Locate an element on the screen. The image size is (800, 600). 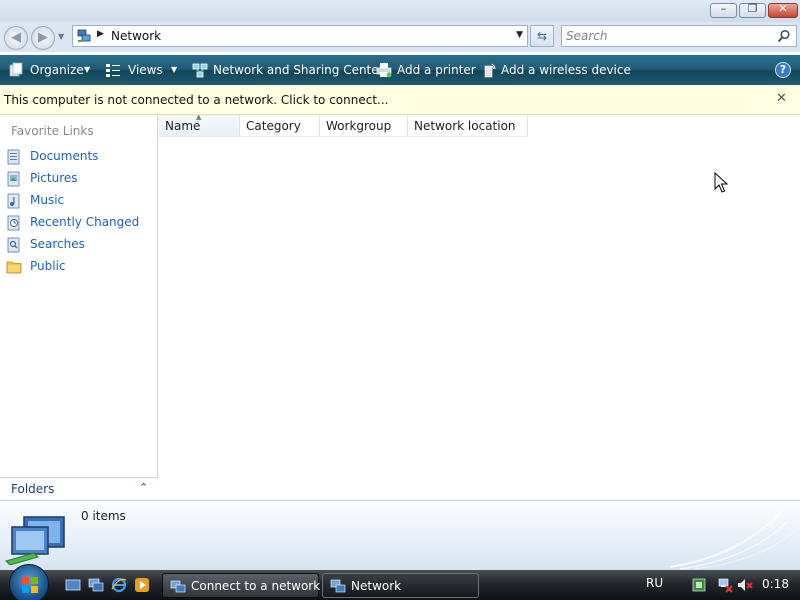
favorite-link-label: Searches is located at coordinates (57, 244).